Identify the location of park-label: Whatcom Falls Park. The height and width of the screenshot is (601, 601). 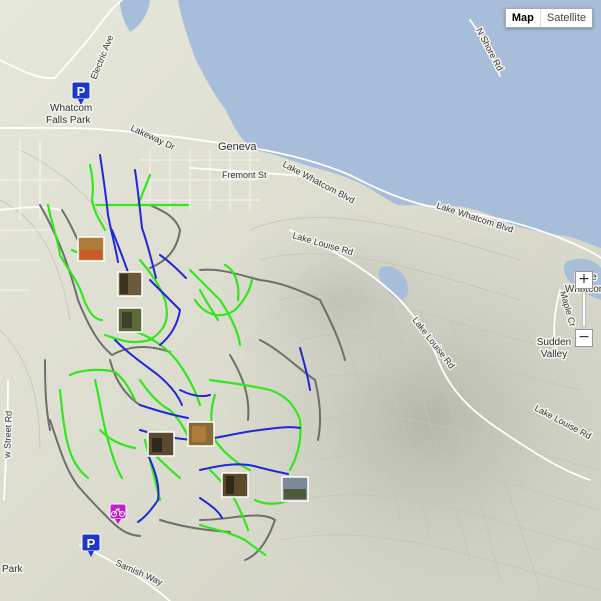
(69, 114).